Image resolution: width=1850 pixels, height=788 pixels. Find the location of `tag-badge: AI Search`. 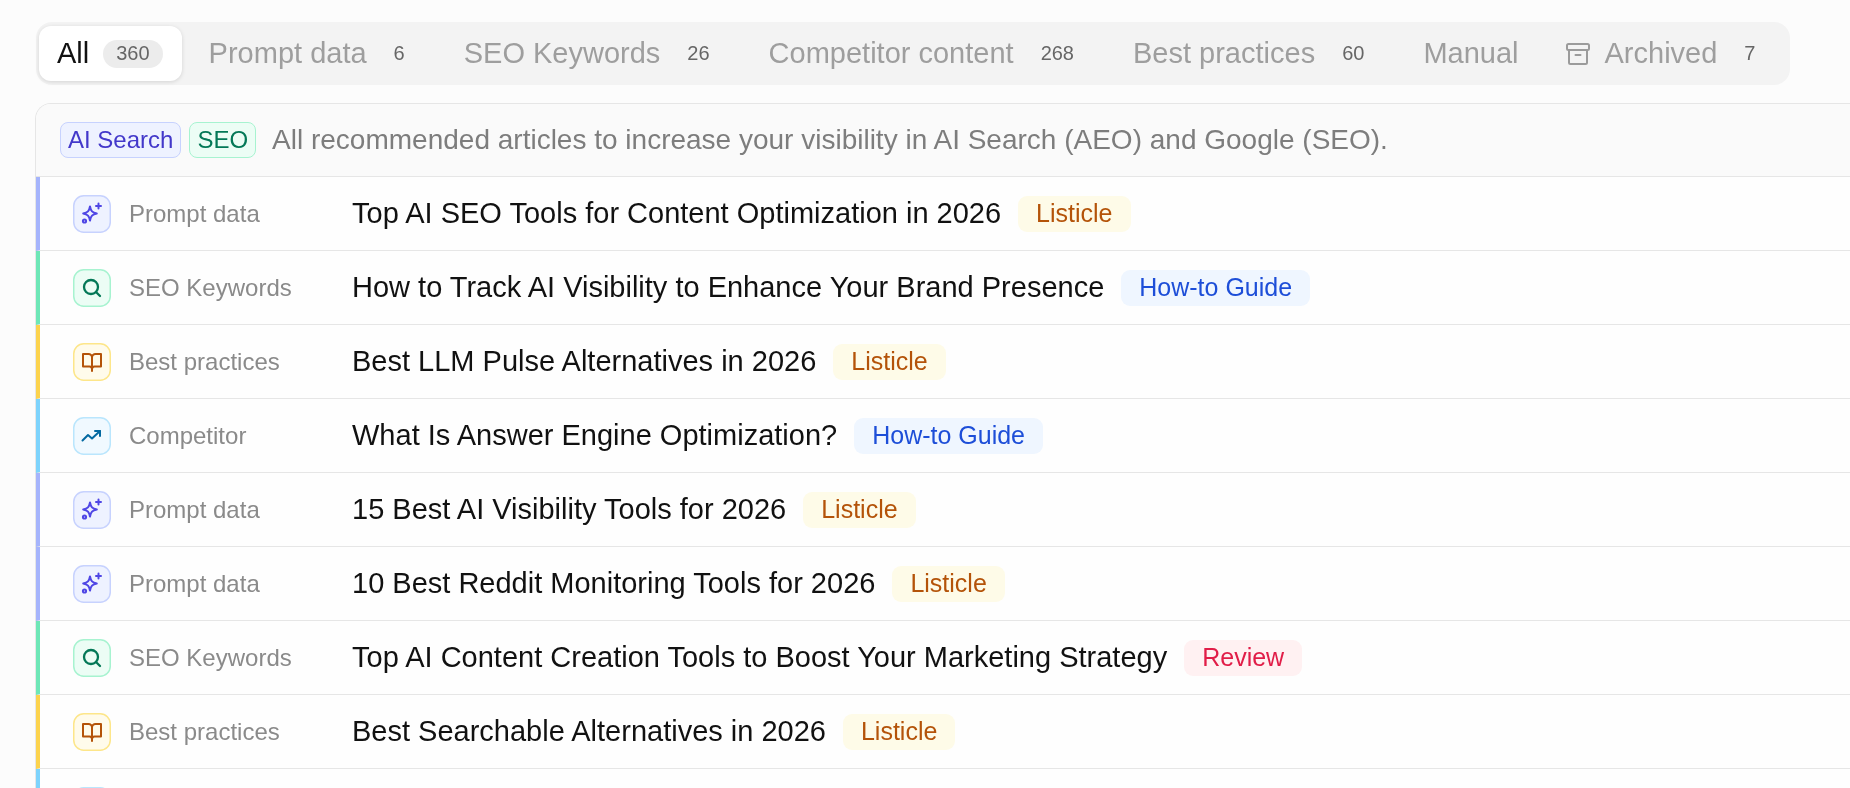

tag-badge: AI Search is located at coordinates (121, 140).